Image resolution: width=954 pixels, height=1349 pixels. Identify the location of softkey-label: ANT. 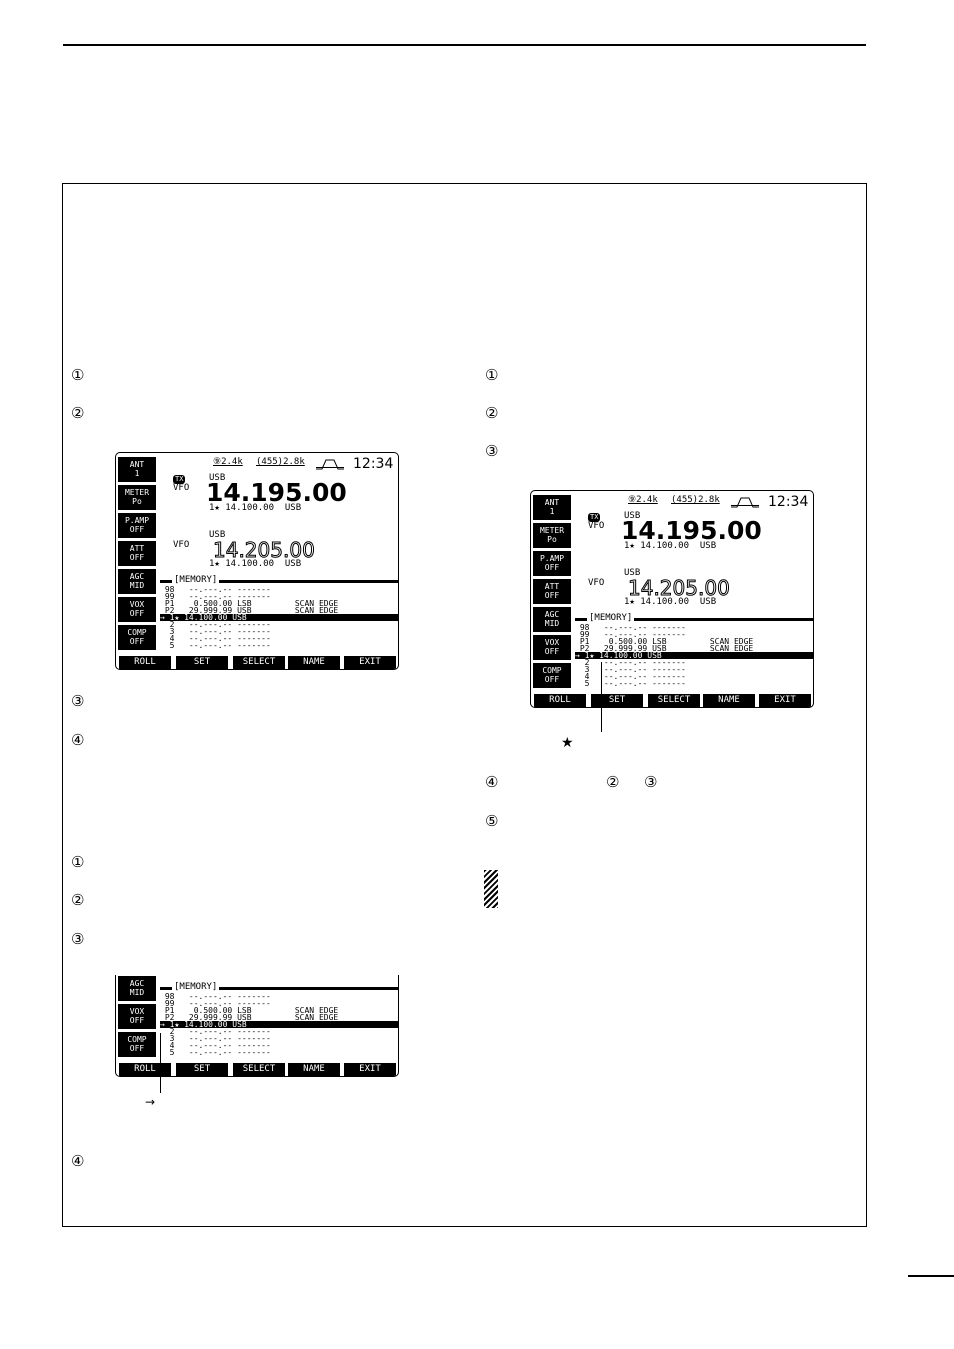
(552, 502).